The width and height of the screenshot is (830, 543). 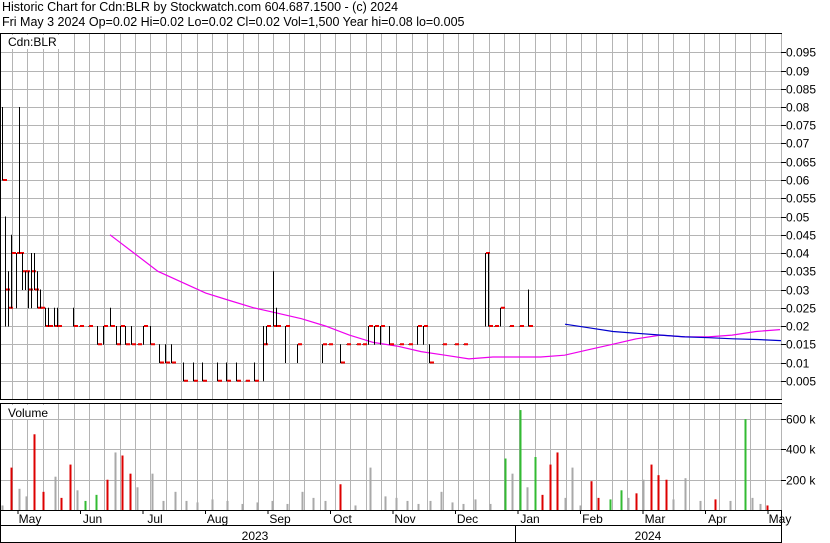 I want to click on year-label-2024: 2024, so click(x=648, y=536).